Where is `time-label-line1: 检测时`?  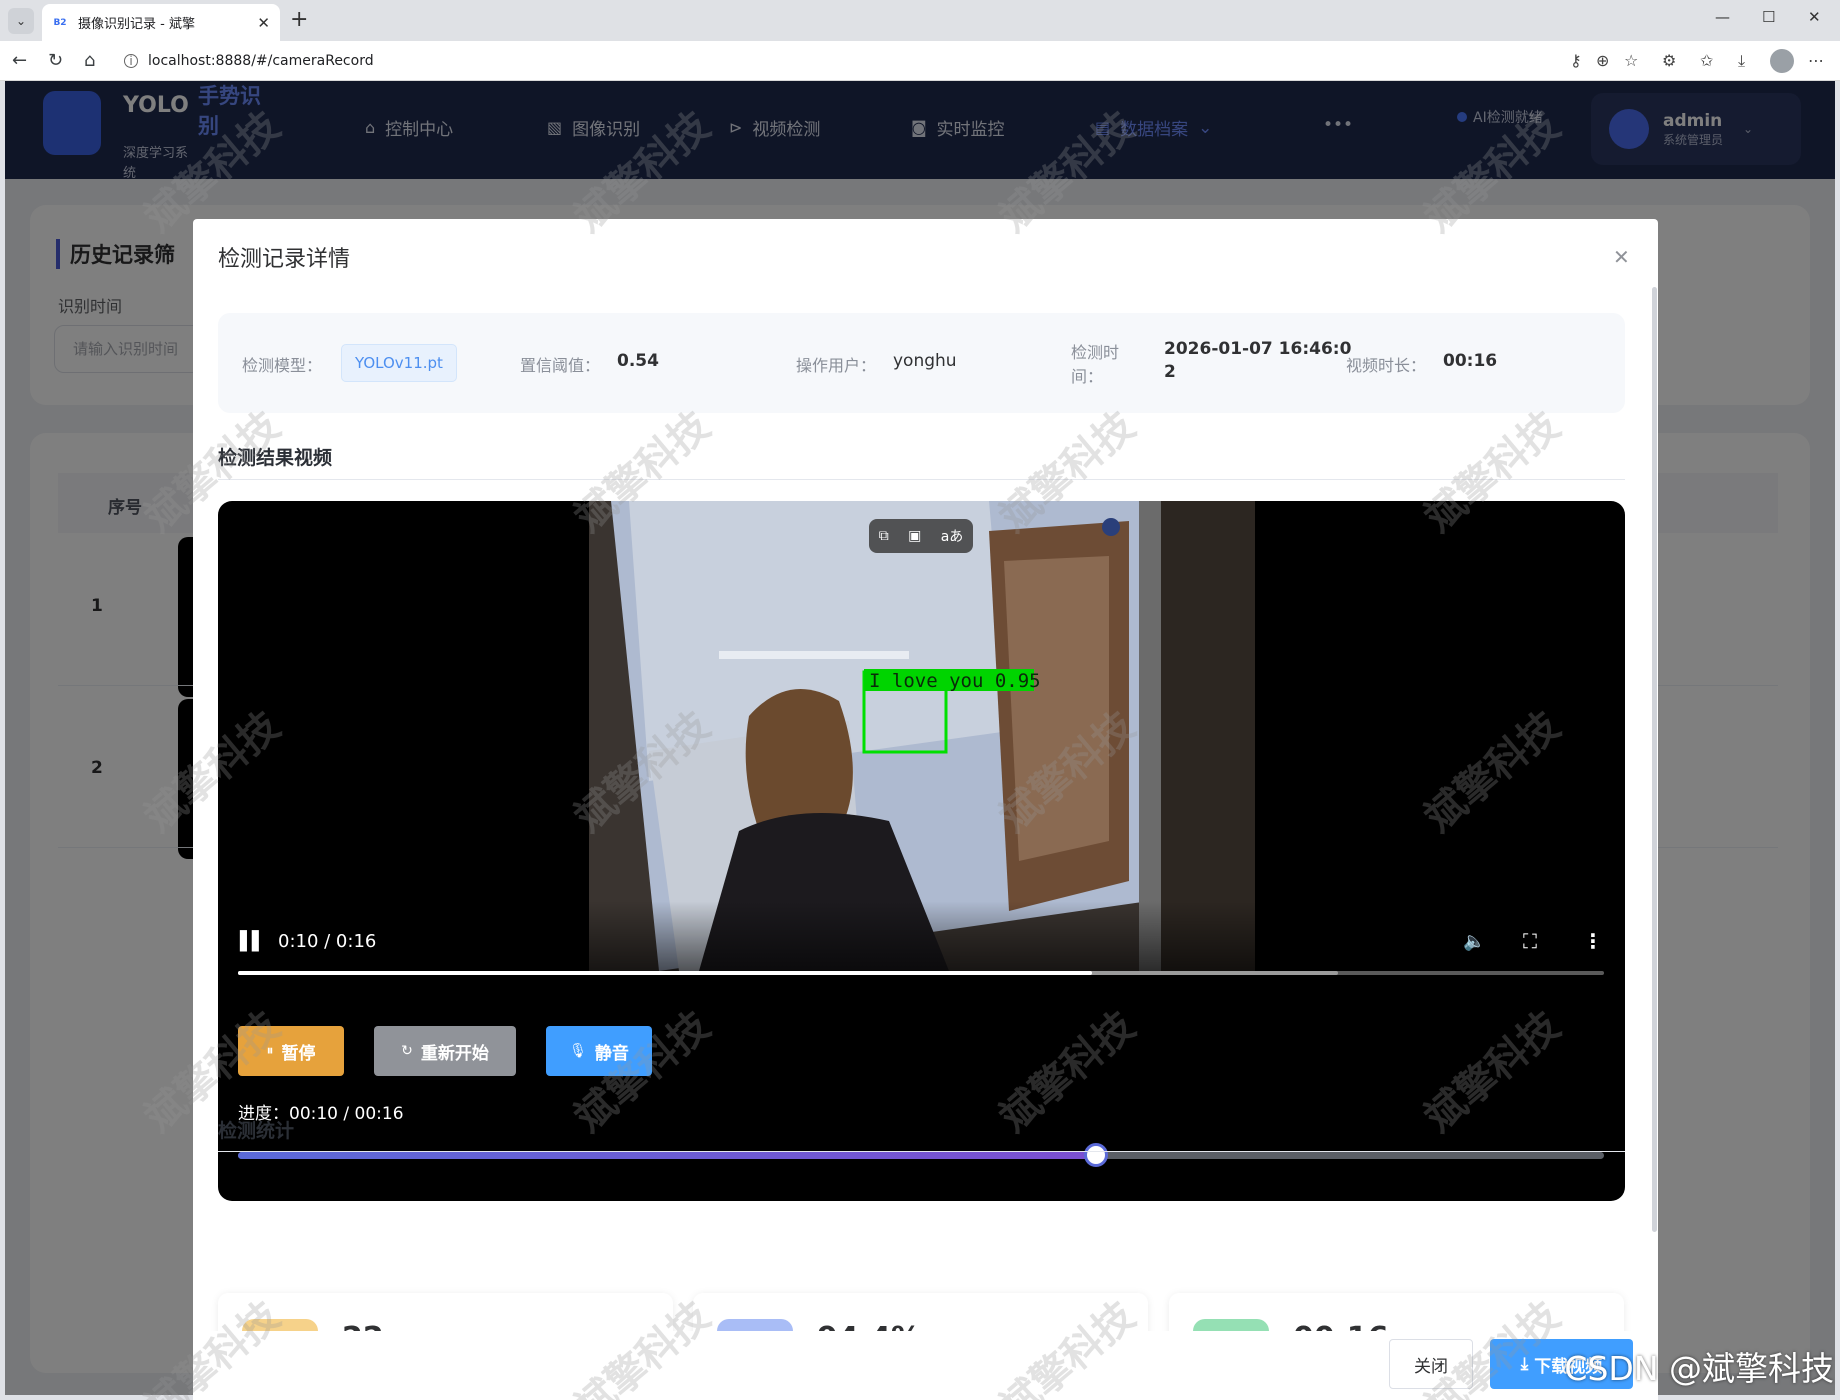
time-label-line1: 检测时 is located at coordinates (1095, 352).